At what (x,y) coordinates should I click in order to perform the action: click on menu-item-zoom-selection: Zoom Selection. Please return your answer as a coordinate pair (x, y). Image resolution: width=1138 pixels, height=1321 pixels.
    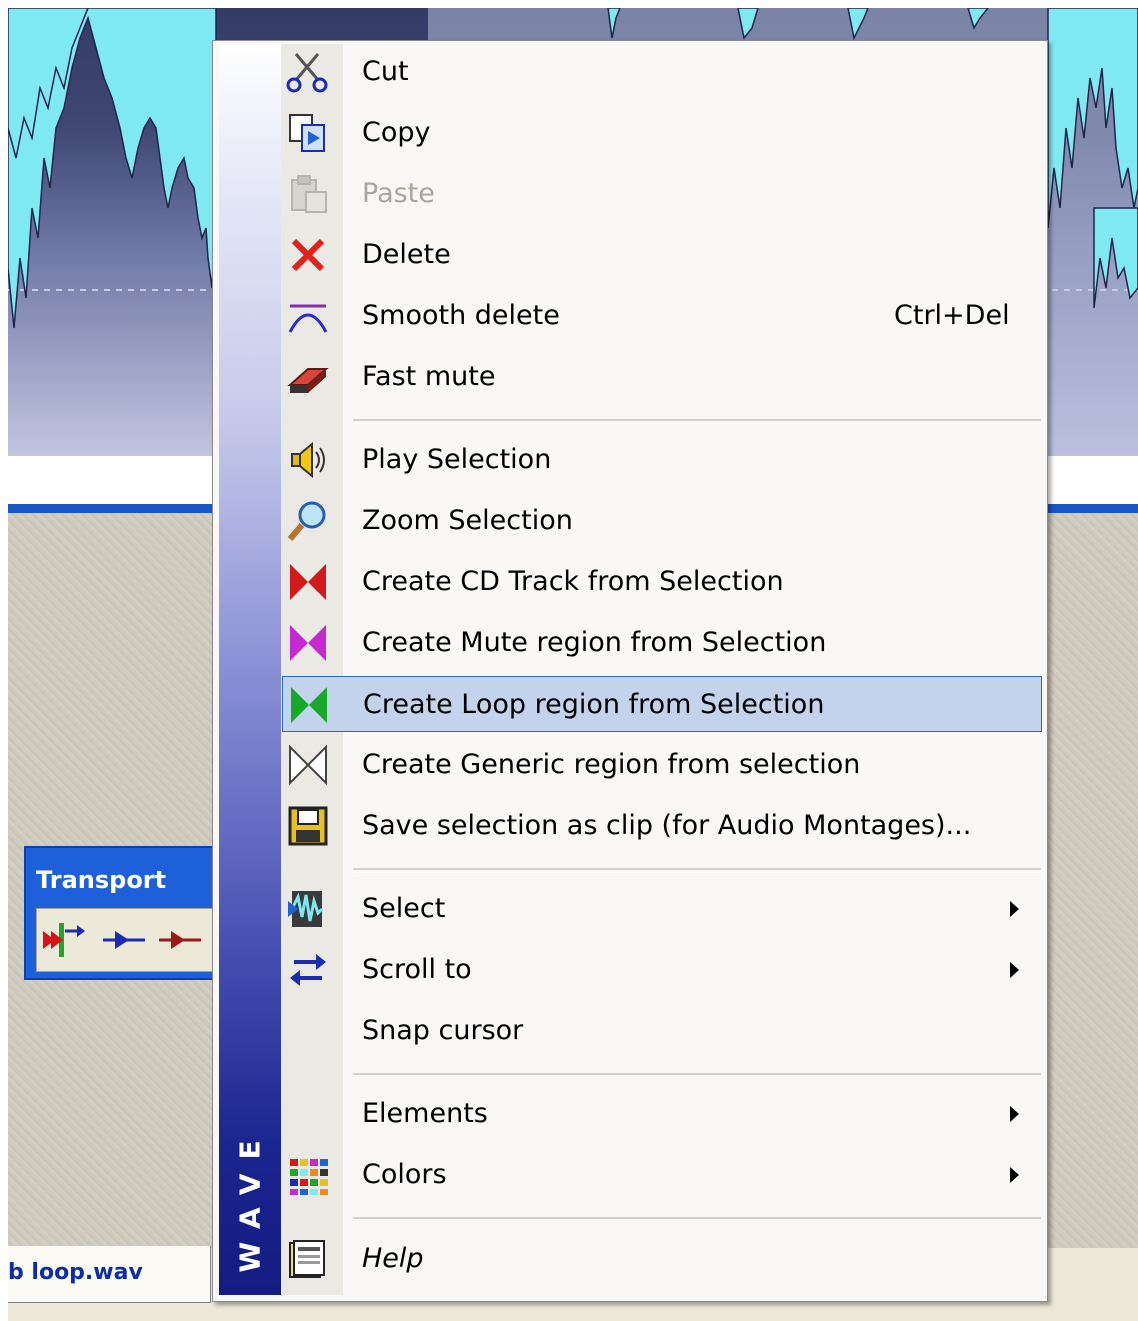
    Looking at the image, I should click on (662, 521).